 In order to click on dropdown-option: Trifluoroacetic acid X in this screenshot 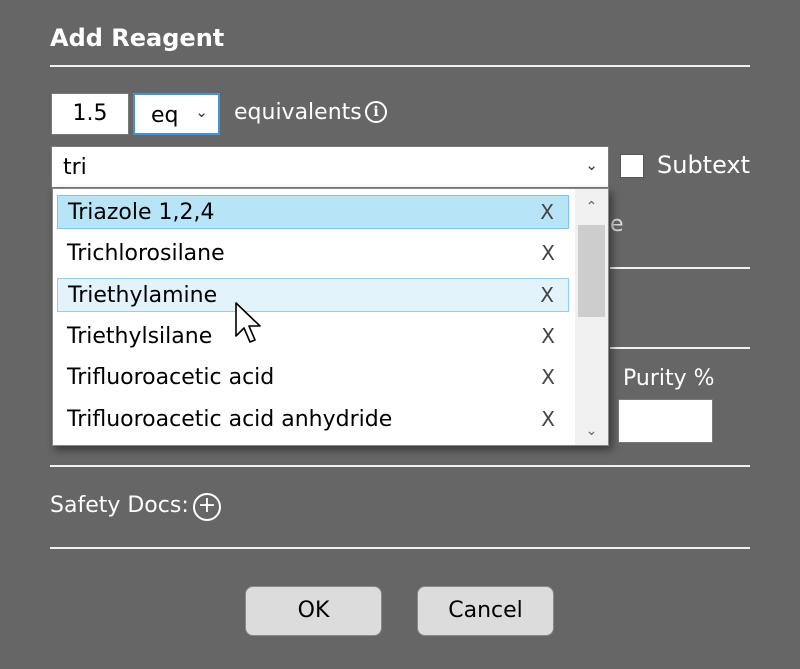, I will do `click(313, 378)`.